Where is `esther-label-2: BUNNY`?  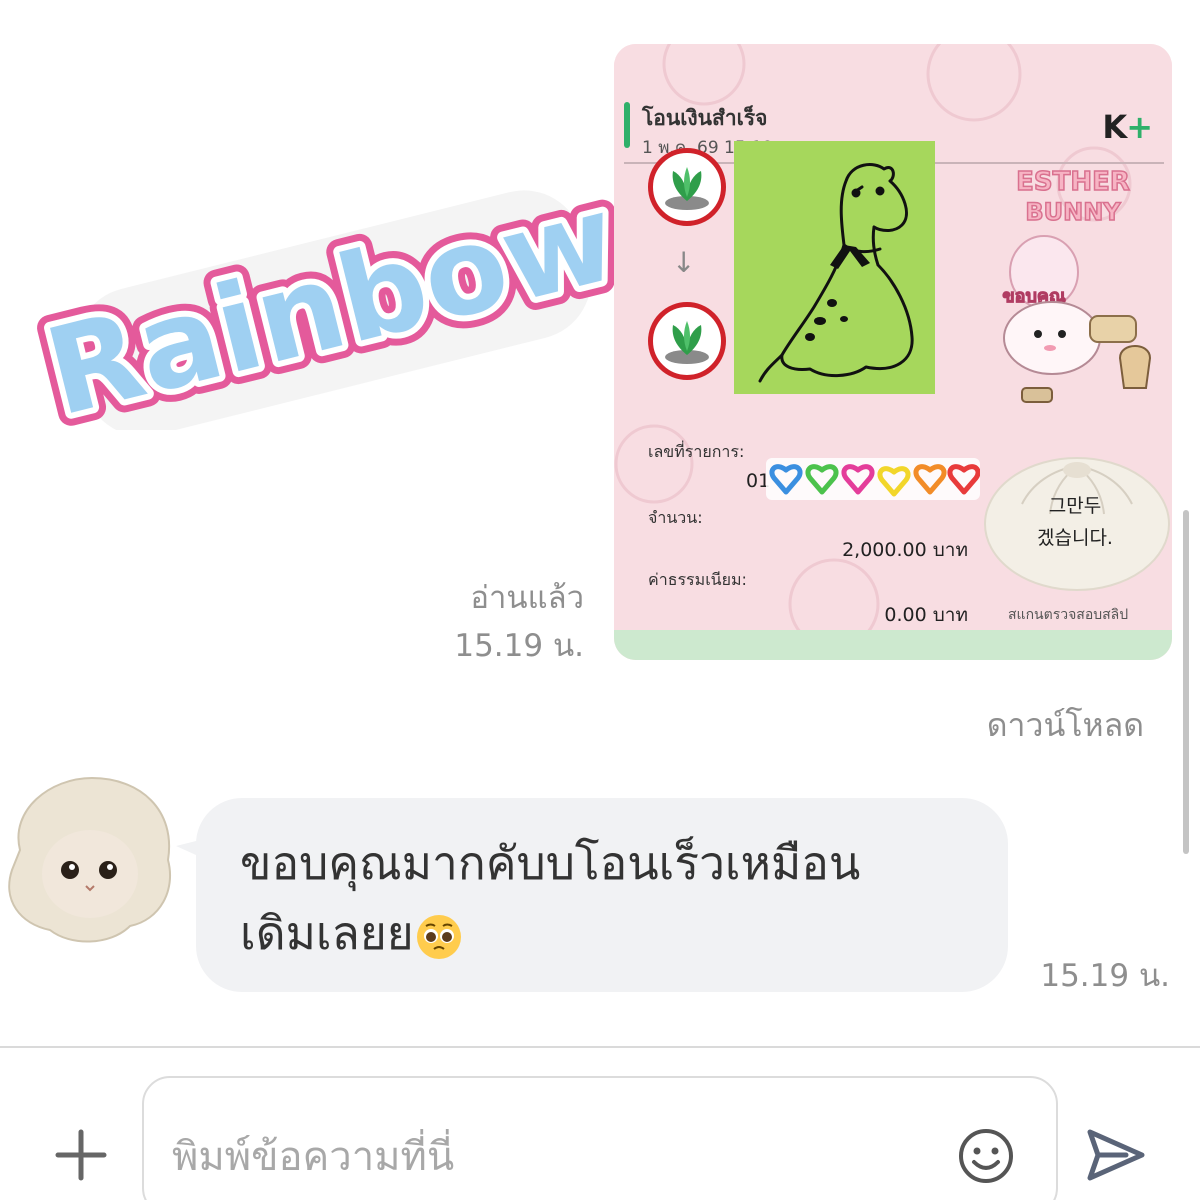
esther-label-2: BUNNY is located at coordinates (1073, 212).